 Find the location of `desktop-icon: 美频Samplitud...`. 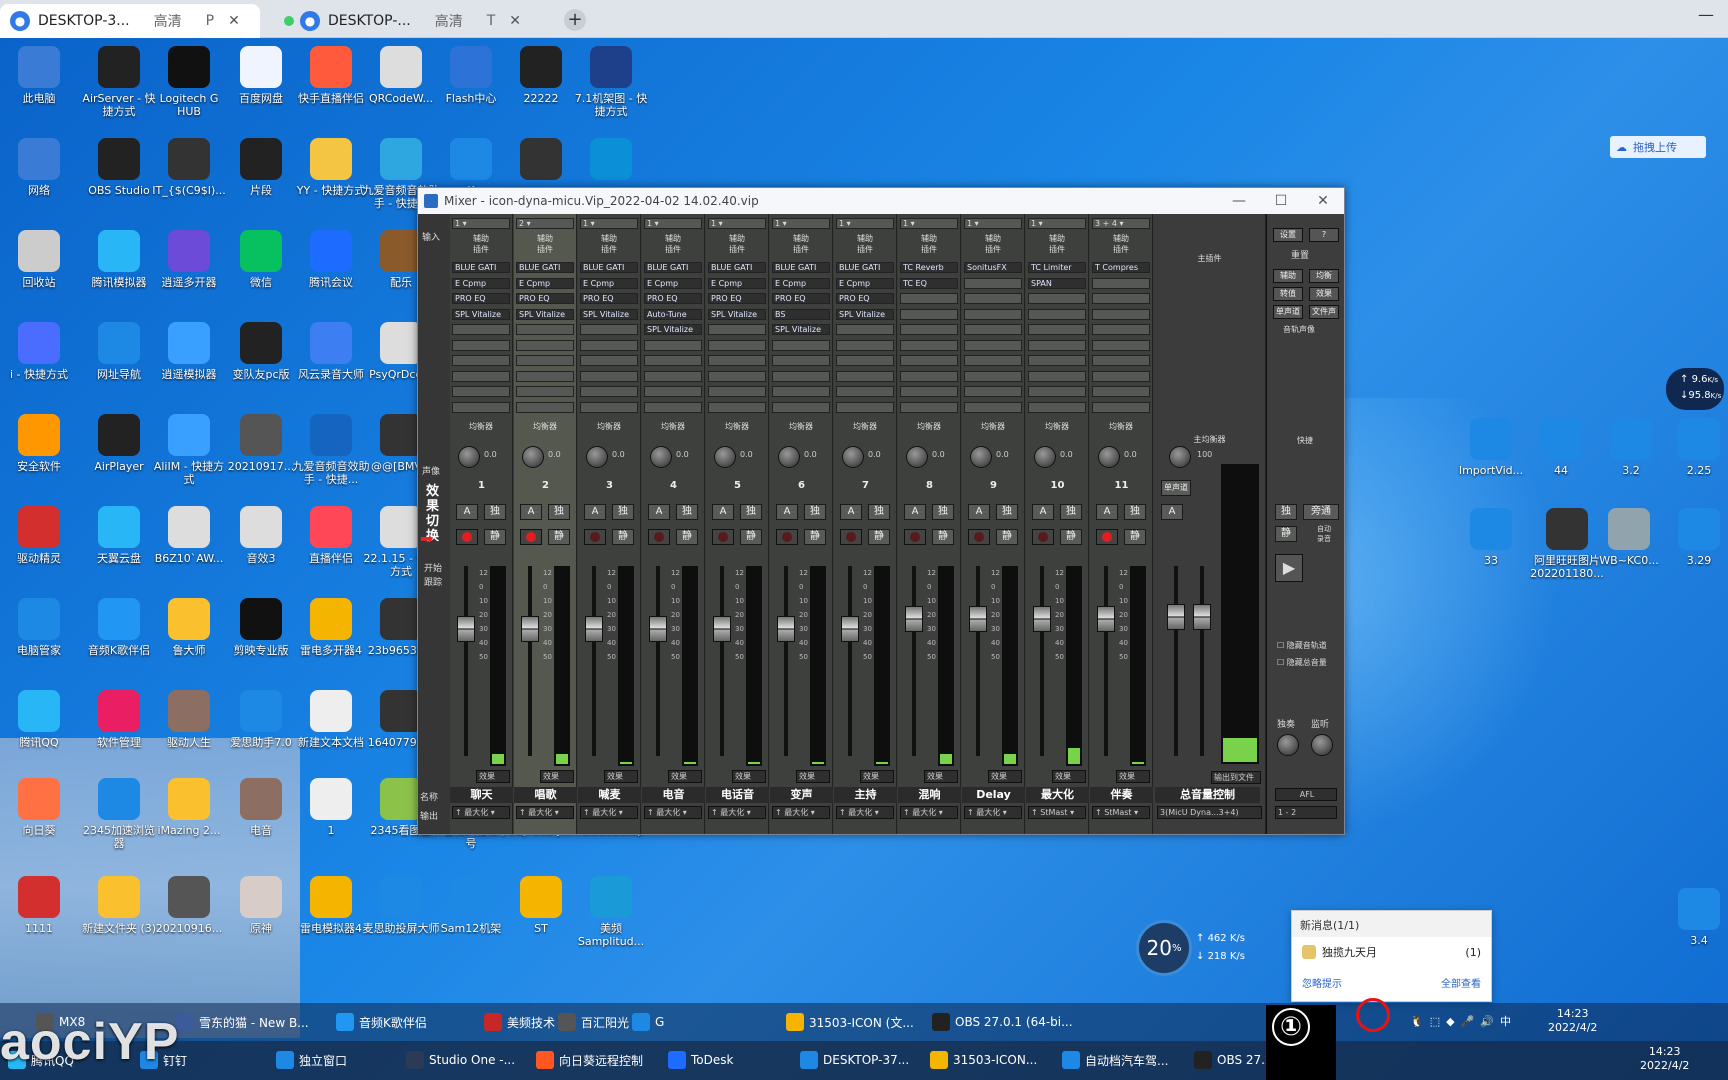

desktop-icon: 美频Samplitud... is located at coordinates (611, 912).